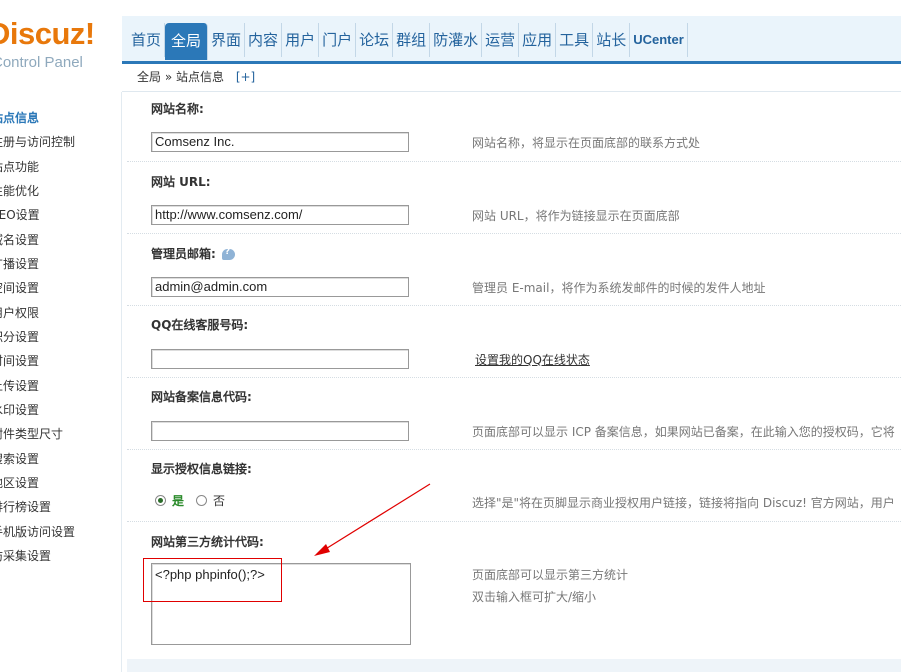  What do you see at coordinates (264, 40) in the screenshot?
I see `nav-content: 内容` at bounding box center [264, 40].